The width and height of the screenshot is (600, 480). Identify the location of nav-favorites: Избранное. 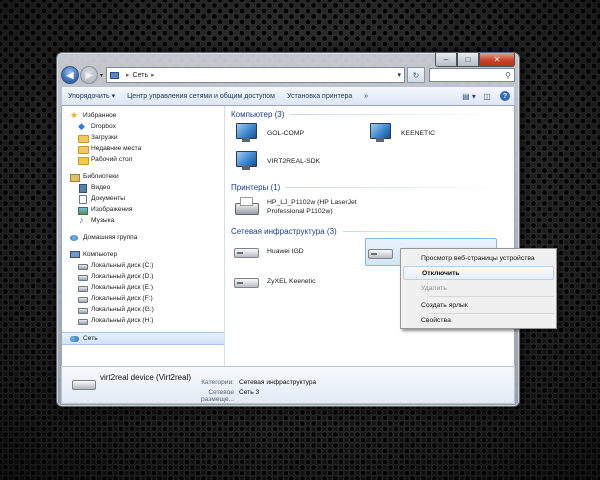
(143, 115).